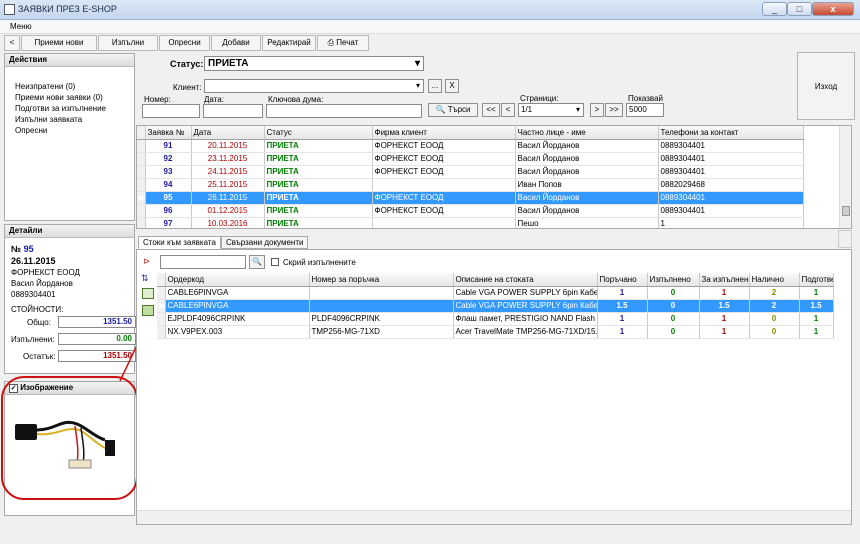 The width and height of the screenshot is (860, 544). Describe the element at coordinates (724, 280) in the screenshot. I see `col-to-execute: За изпълнение` at that location.